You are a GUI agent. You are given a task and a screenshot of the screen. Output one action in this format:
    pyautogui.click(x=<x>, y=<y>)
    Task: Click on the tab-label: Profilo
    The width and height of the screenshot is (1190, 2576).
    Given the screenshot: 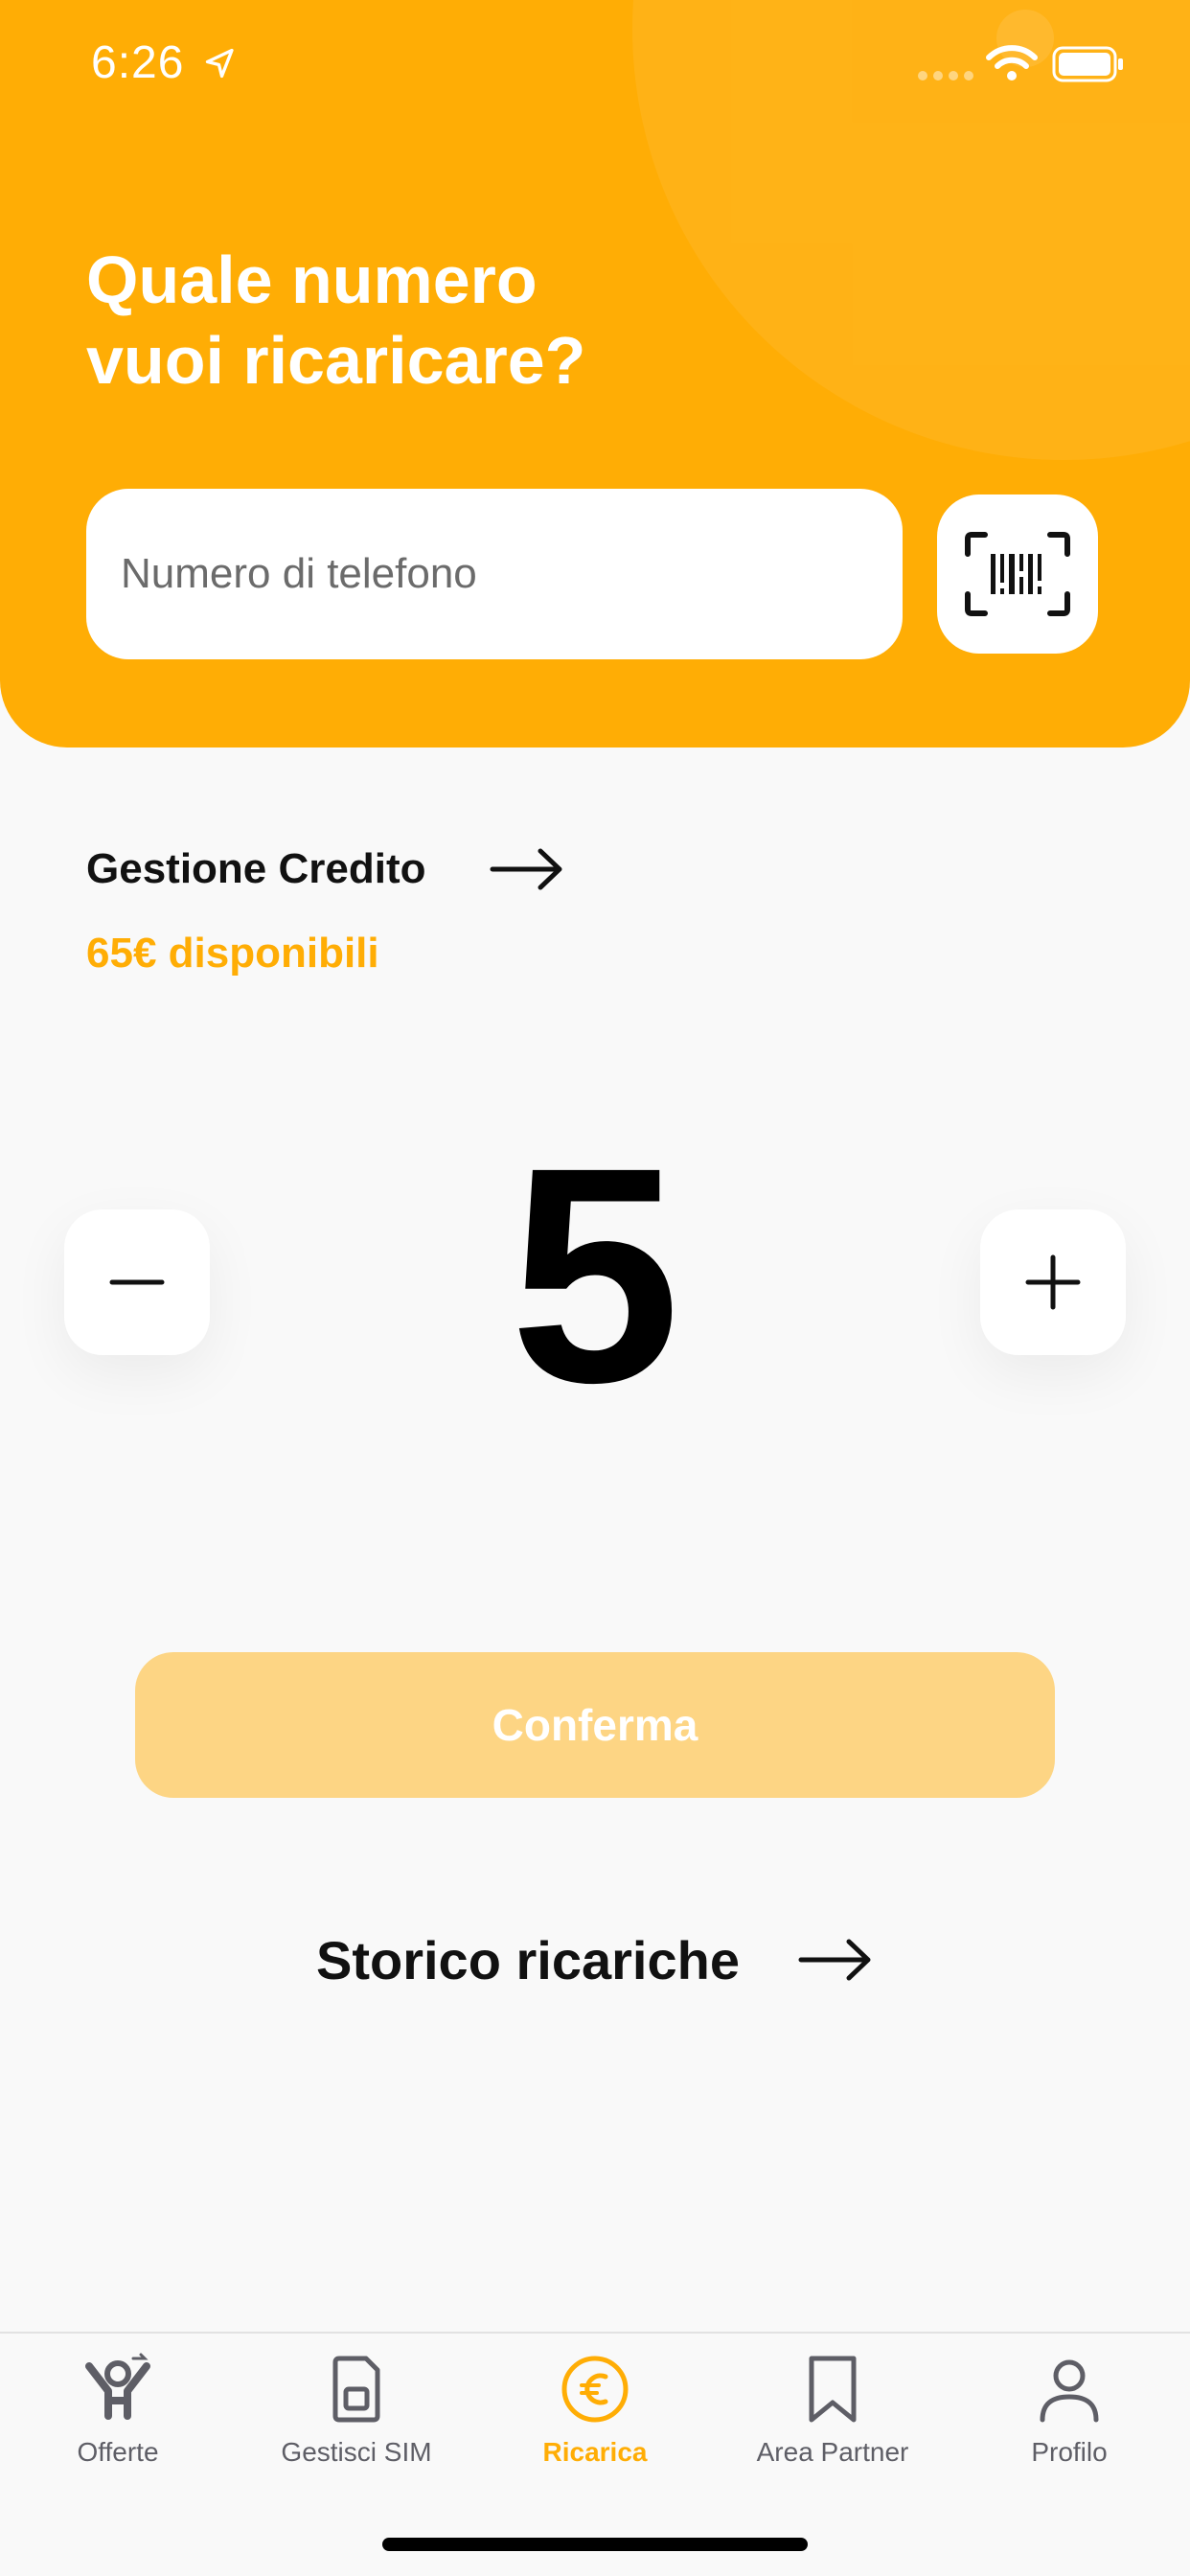 What is the action you would take?
    pyautogui.click(x=1070, y=2452)
    